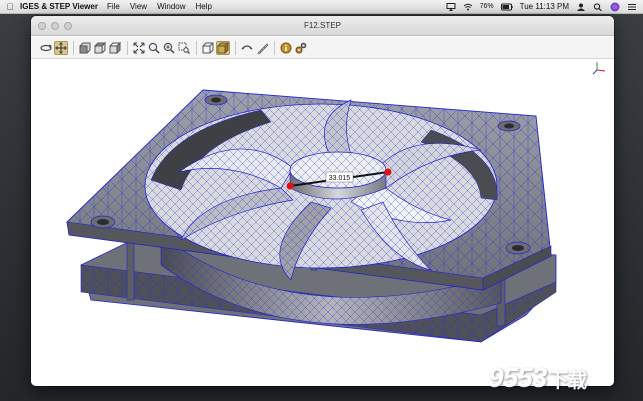 The height and width of the screenshot is (401, 643). I want to click on view-front-icon, so click(85, 47).